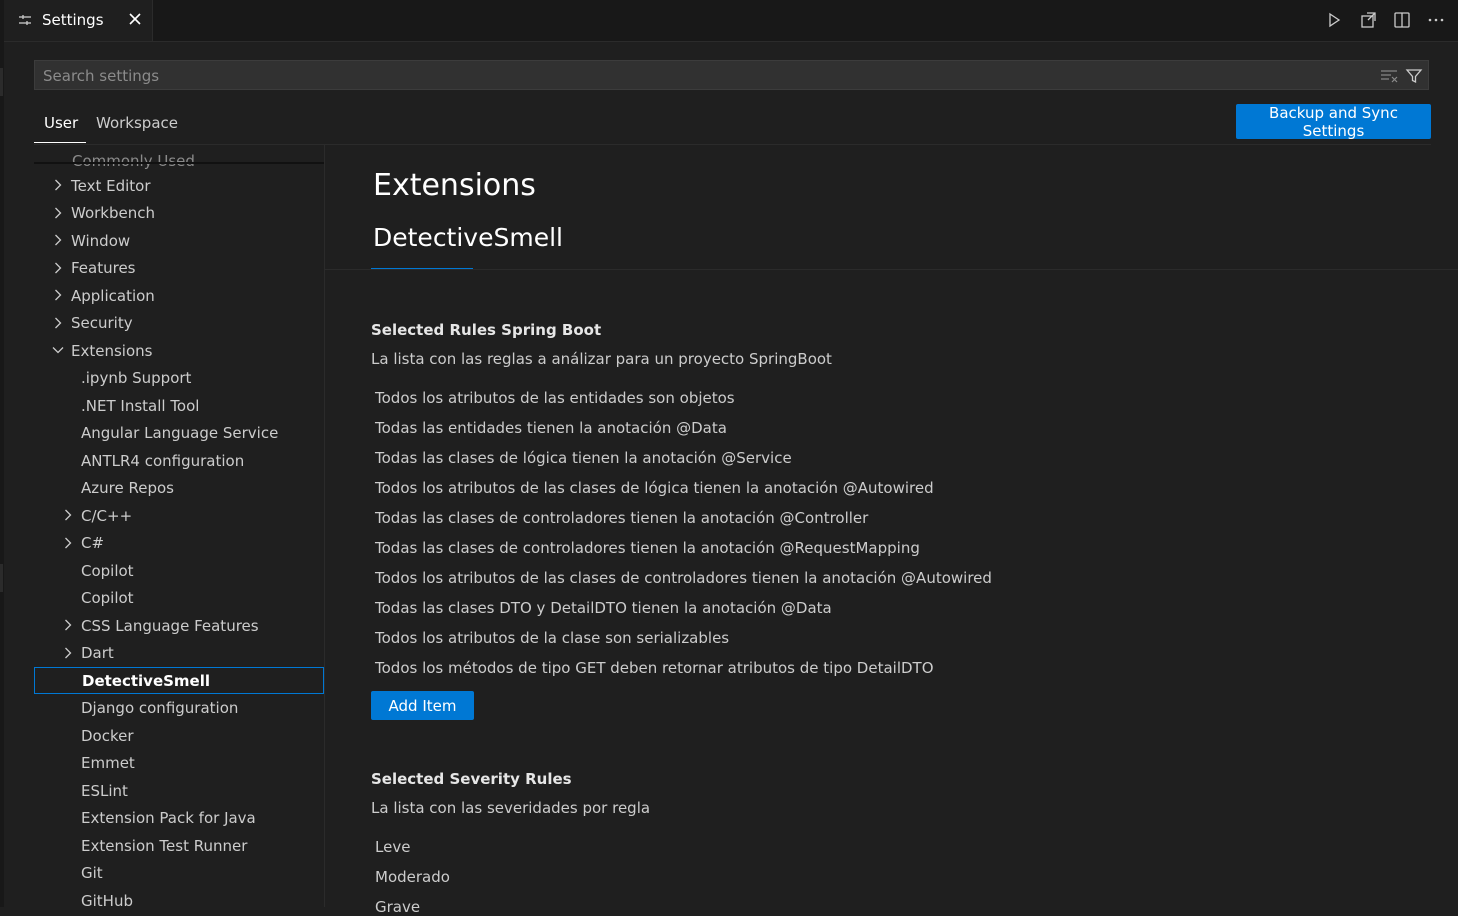  I want to click on setting-description-severity: La lista con las severidades por regla, so click(511, 808).